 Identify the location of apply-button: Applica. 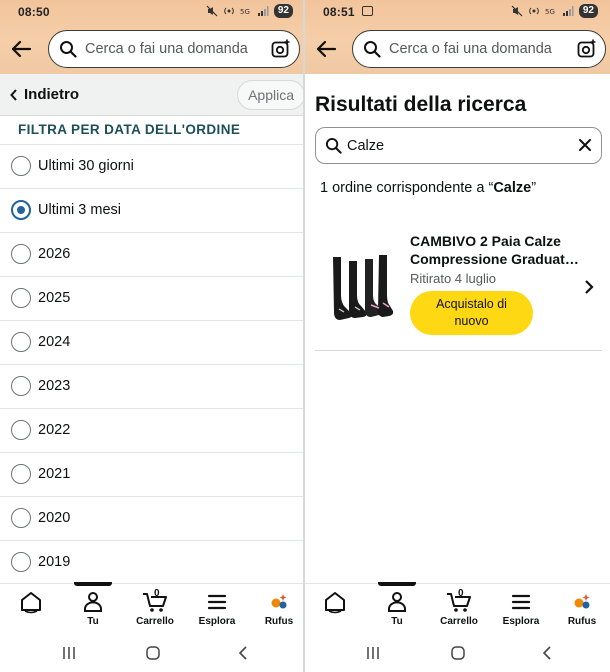
(271, 95).